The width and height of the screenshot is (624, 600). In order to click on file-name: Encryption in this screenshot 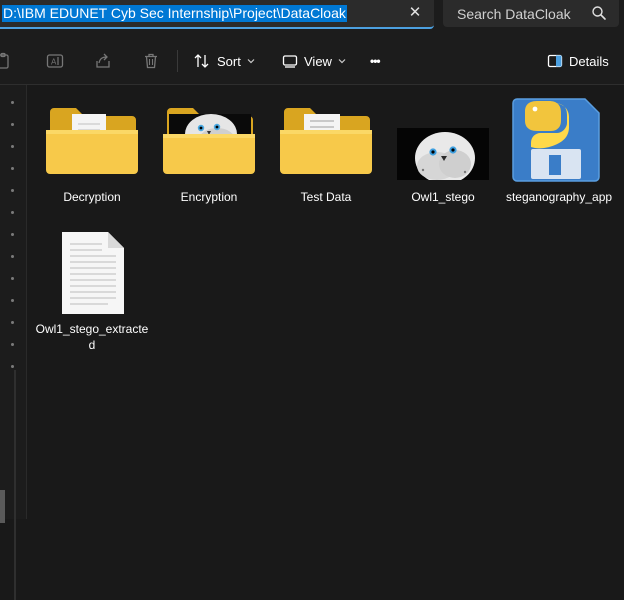, I will do `click(209, 197)`.